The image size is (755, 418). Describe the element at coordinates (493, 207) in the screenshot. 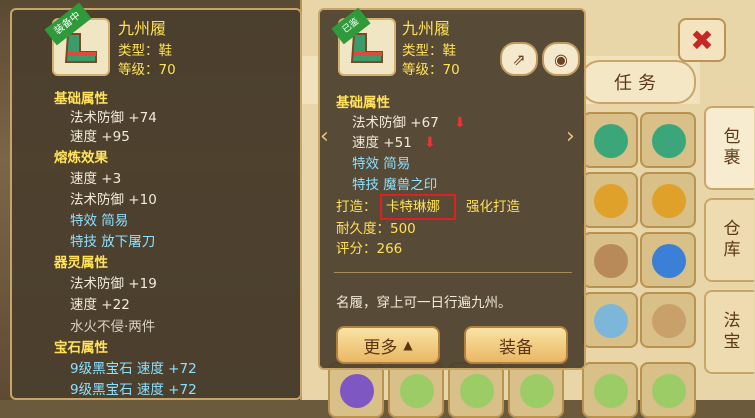

I see `maker-type: 强化打造` at that location.